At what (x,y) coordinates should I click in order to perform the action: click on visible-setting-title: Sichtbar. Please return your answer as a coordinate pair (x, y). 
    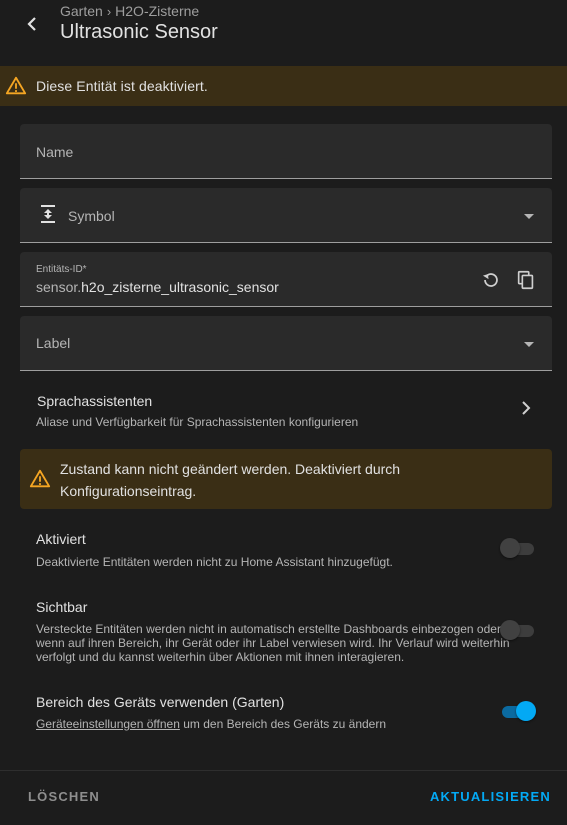
    Looking at the image, I should click on (62, 607).